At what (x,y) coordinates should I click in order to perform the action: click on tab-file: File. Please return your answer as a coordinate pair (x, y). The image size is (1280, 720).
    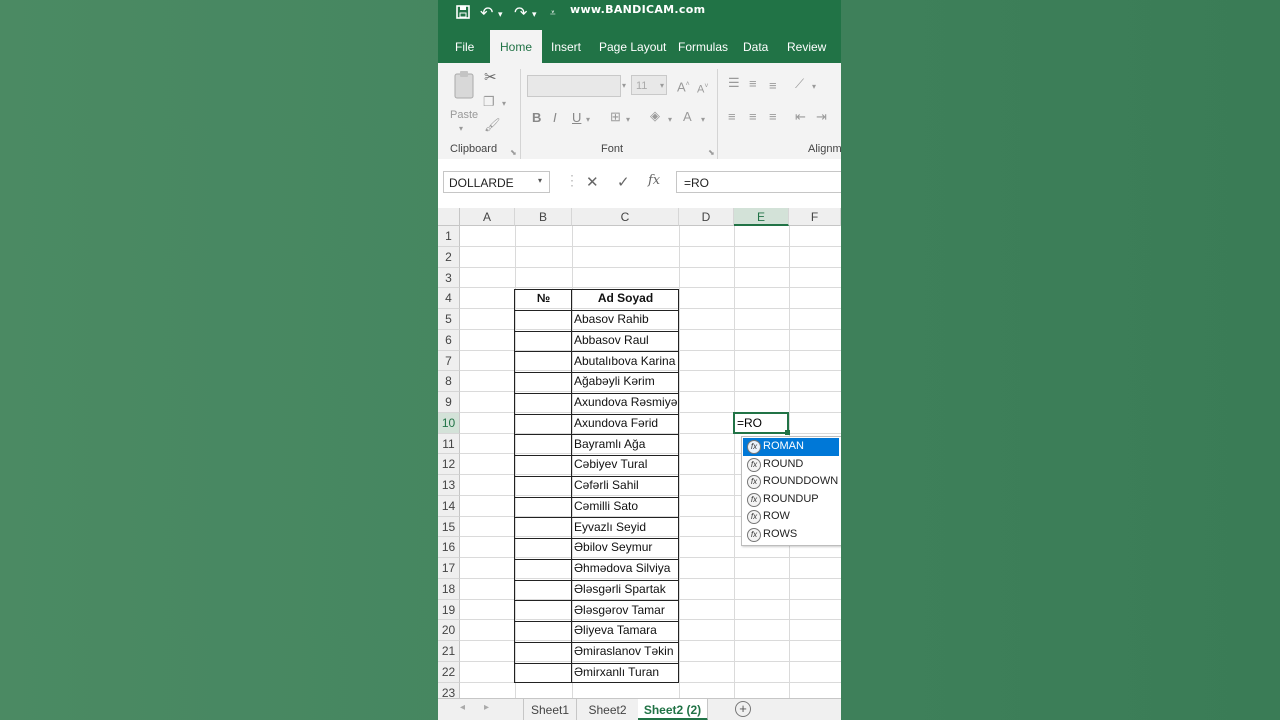
    Looking at the image, I should click on (464, 46).